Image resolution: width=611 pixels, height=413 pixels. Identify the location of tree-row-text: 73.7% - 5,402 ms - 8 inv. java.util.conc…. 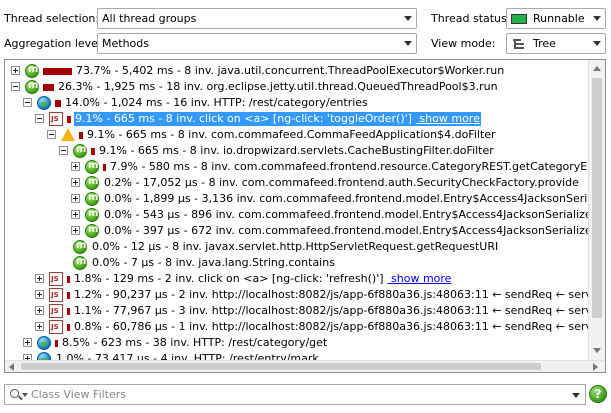
(290, 70).